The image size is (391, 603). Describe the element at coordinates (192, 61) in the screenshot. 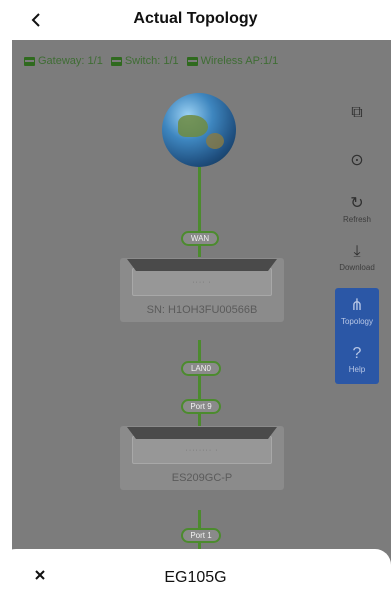

I see `wireless-ap-icon` at that location.